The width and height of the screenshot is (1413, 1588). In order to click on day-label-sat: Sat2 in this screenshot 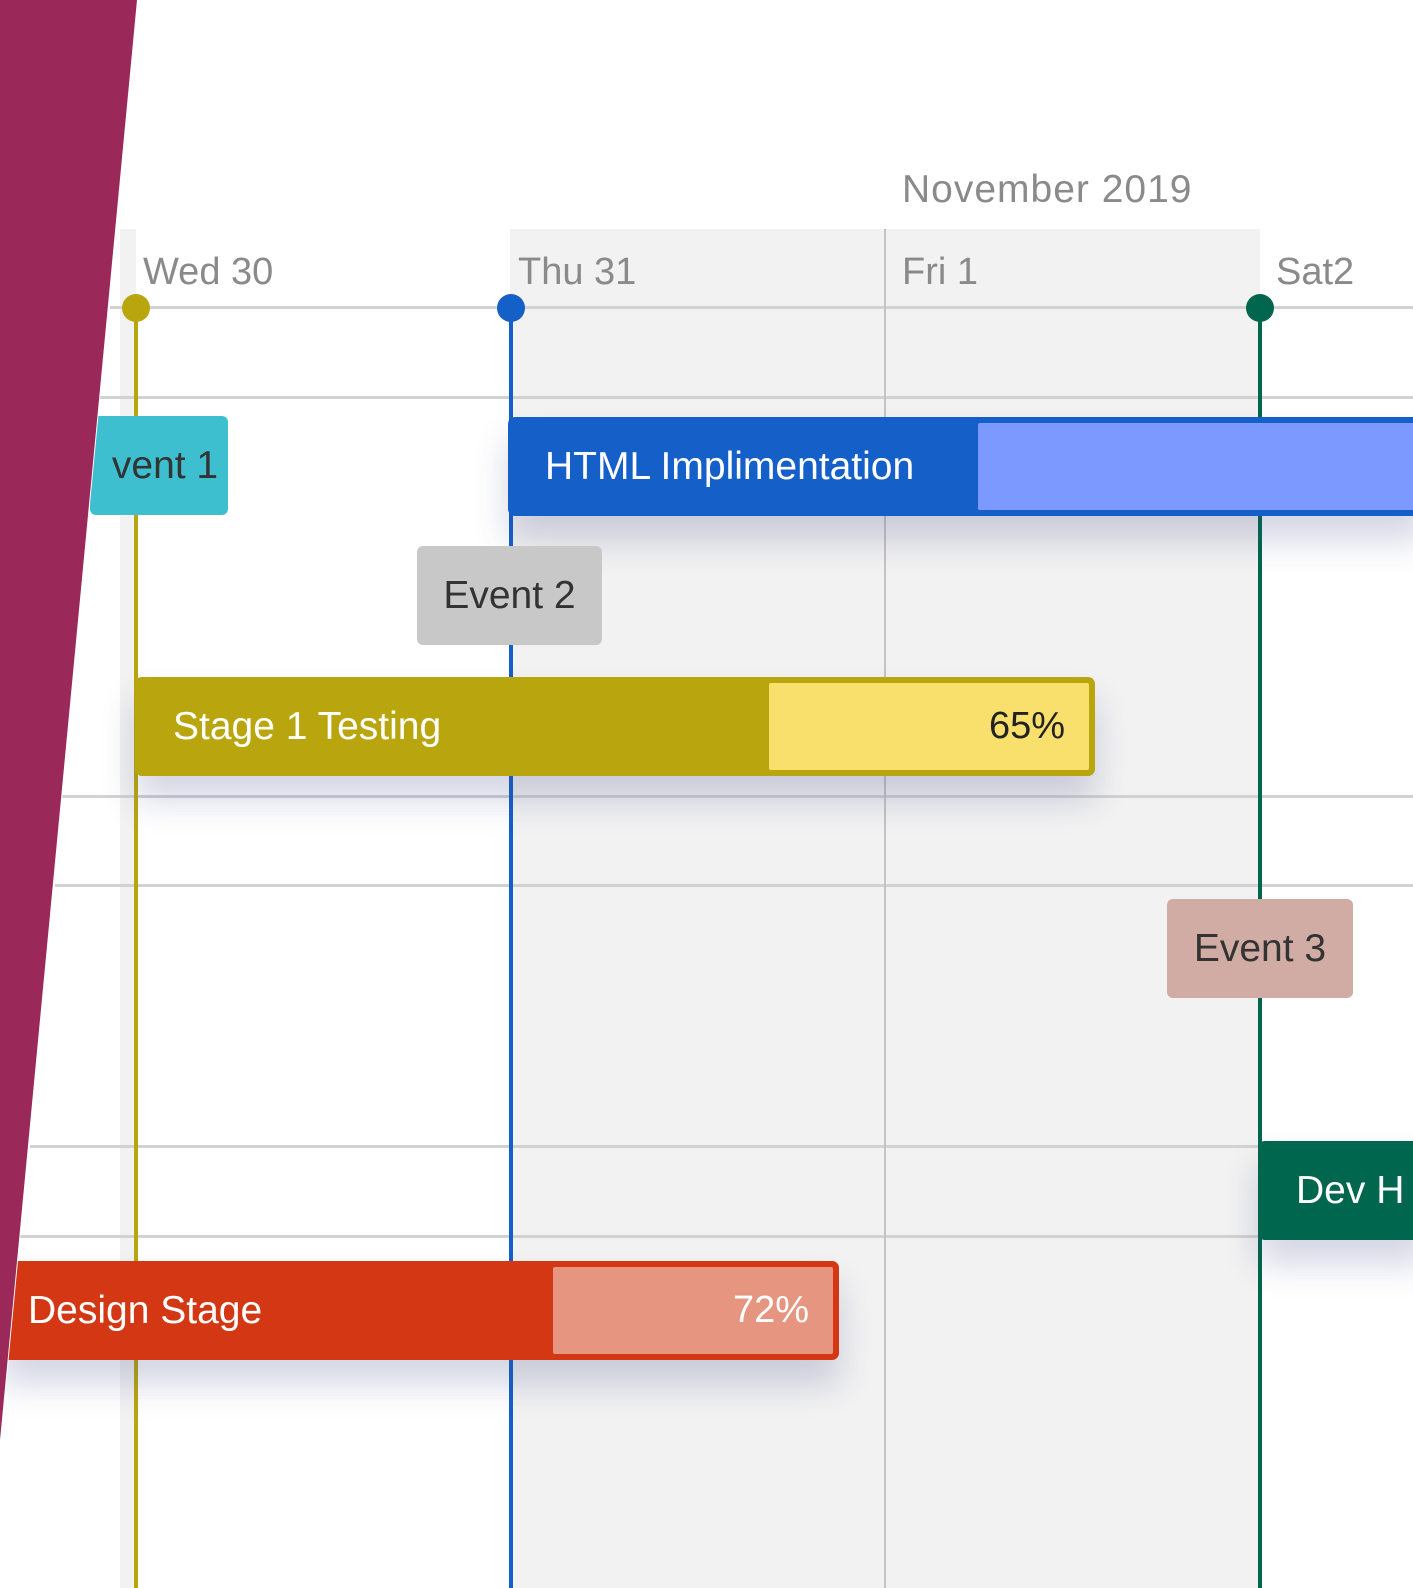, I will do `click(1315, 272)`.